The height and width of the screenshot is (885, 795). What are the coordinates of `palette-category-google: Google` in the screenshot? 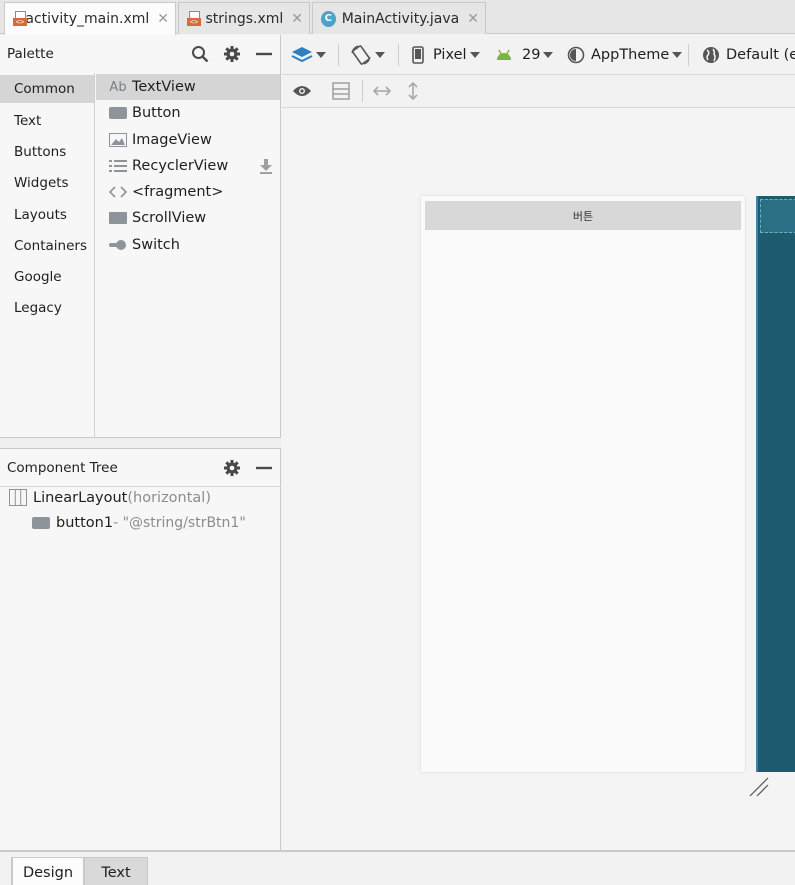 It's located at (47, 277).